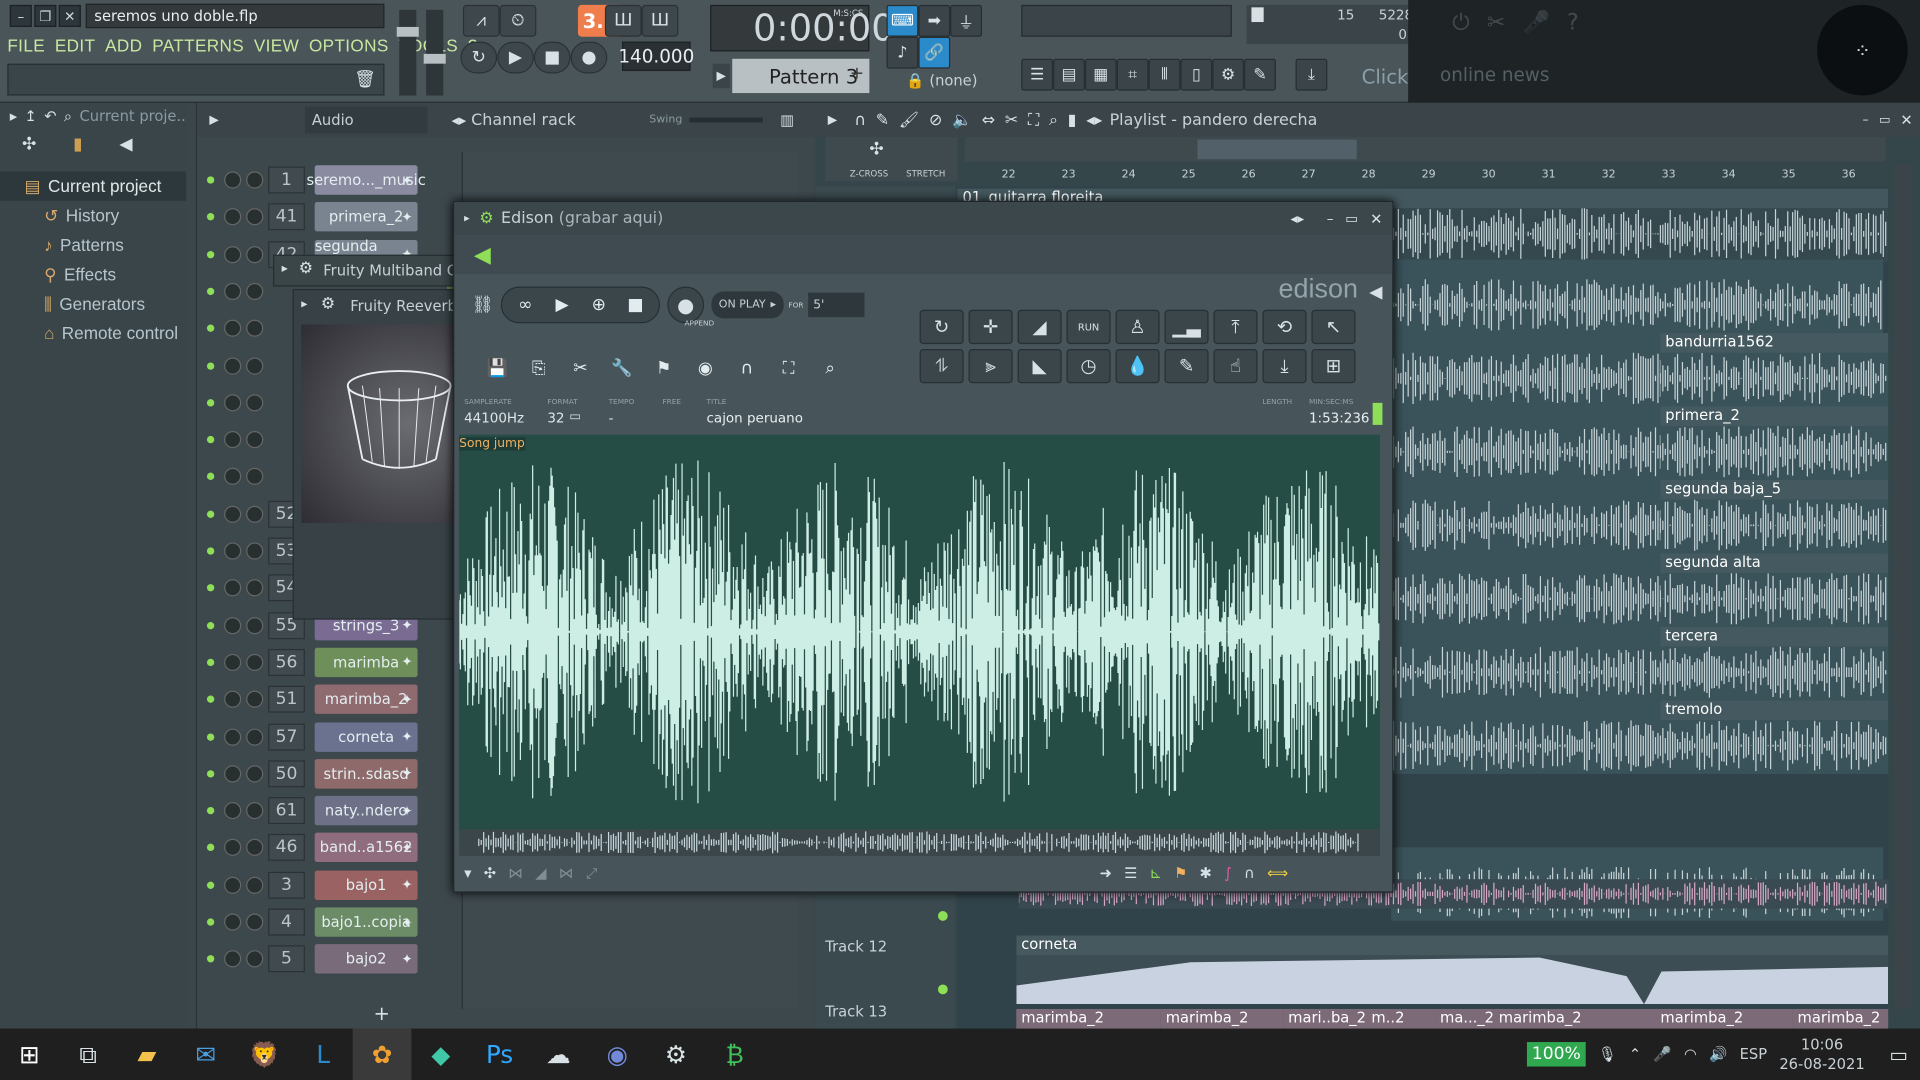  Describe the element at coordinates (1164, 74) in the screenshot. I see `mixer-icon: ⫴` at that location.